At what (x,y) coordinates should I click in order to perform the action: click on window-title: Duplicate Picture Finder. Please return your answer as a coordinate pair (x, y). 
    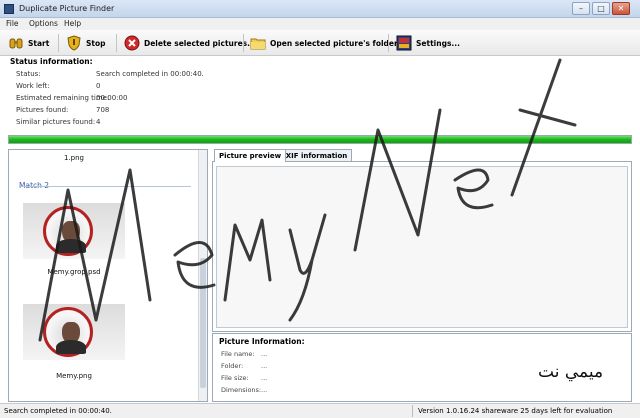
    Looking at the image, I should click on (67, 8).